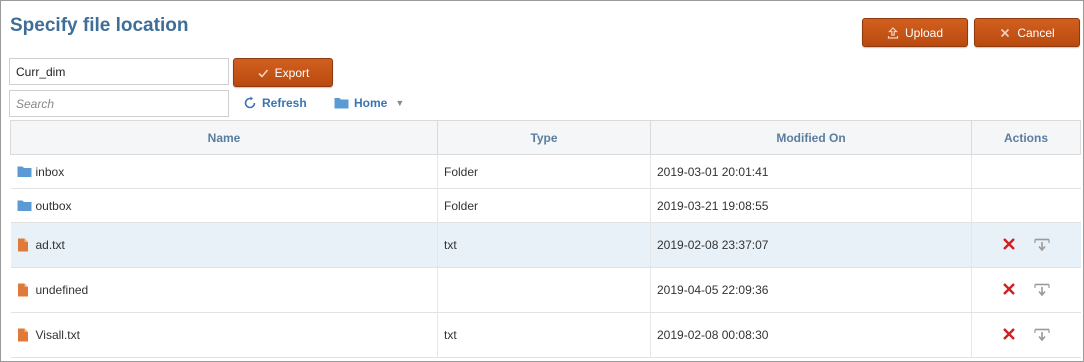  I want to click on home-breadcrumb: Home ▼, so click(369, 103).